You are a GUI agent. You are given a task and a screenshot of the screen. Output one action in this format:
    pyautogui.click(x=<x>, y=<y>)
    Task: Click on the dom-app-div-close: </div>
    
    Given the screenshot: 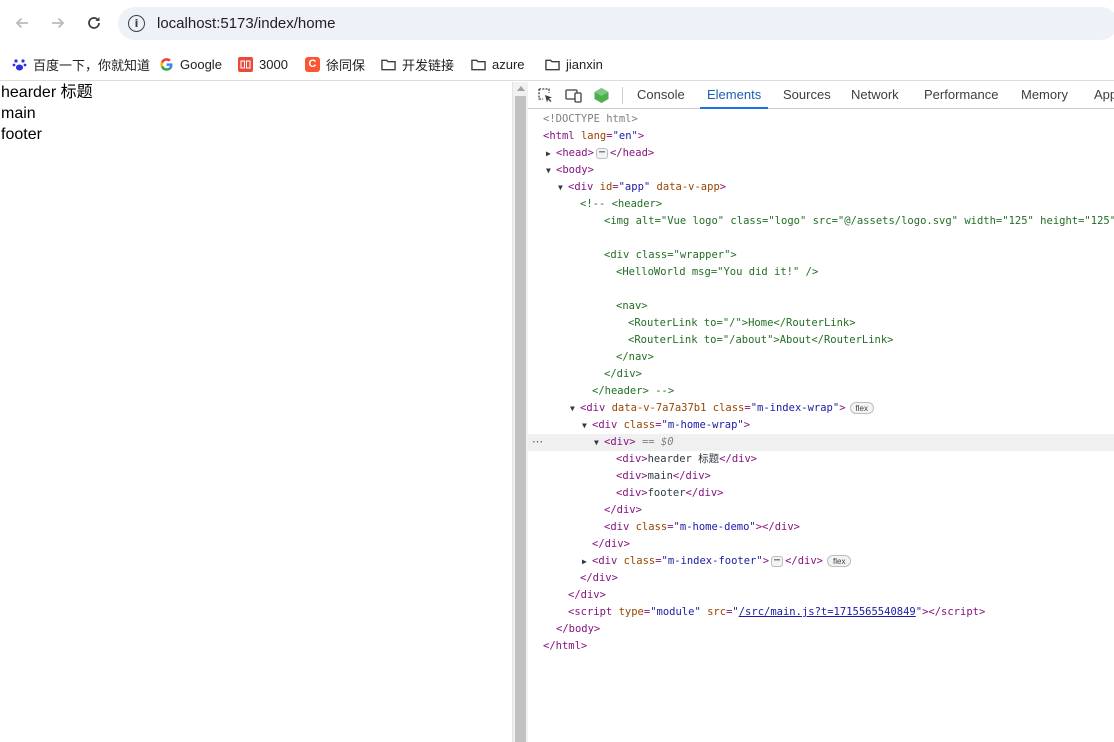 What is the action you would take?
    pyautogui.click(x=821, y=595)
    